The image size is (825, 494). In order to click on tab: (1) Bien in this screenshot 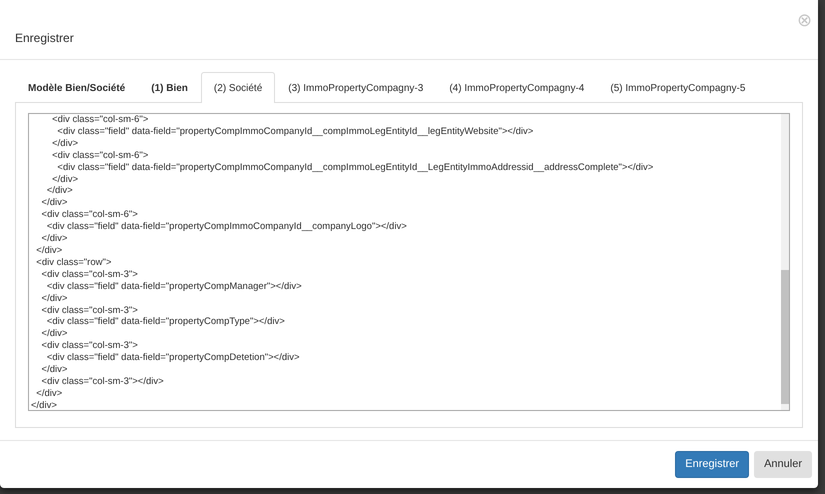, I will do `click(169, 87)`.